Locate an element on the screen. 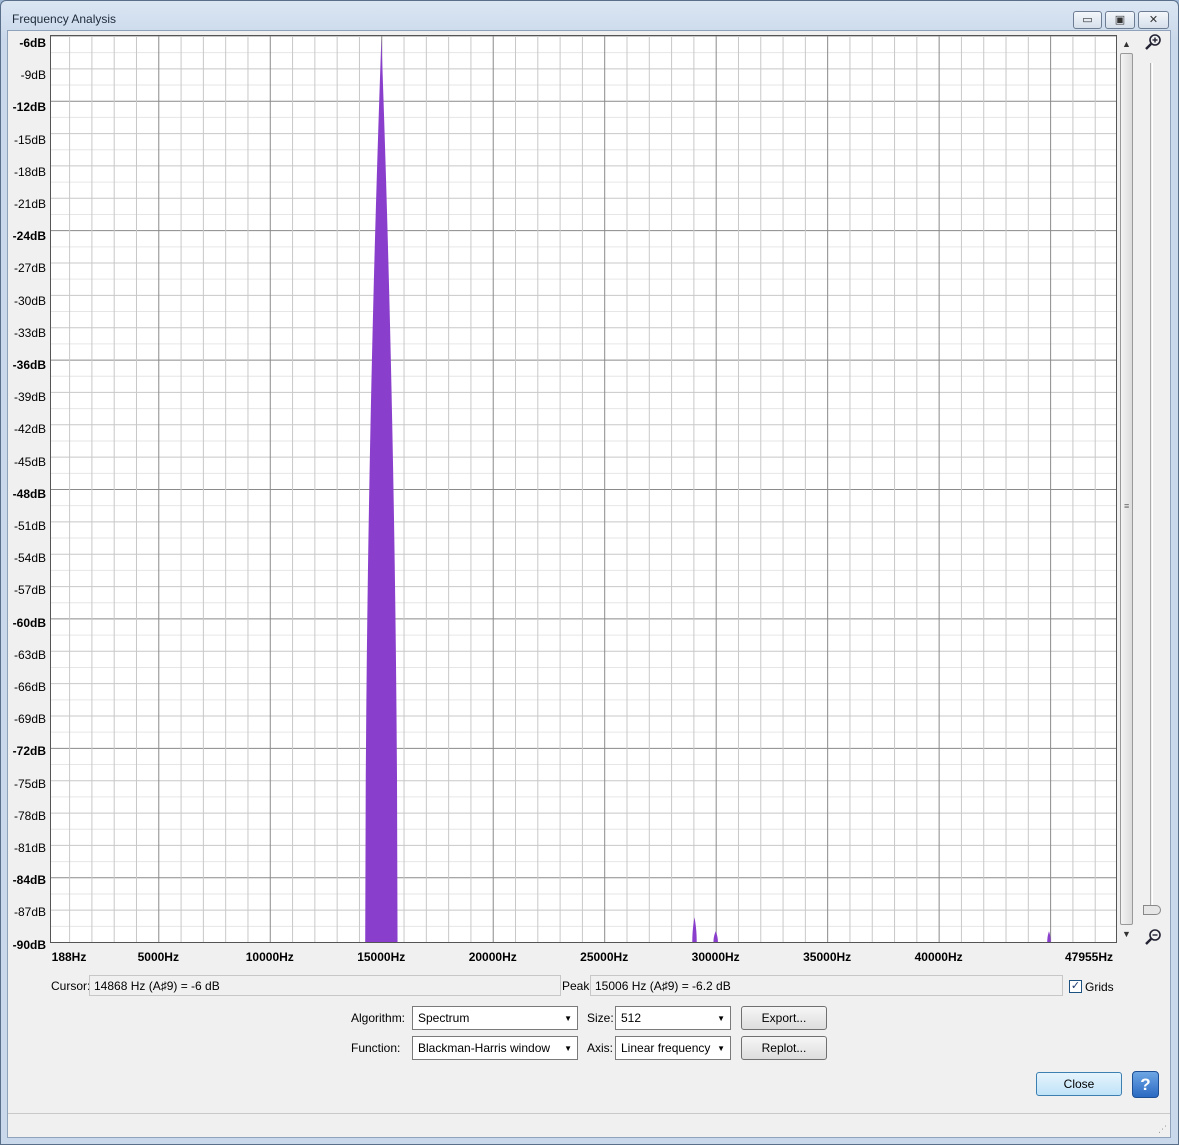  axis-label: Axis: is located at coordinates (600, 1048).